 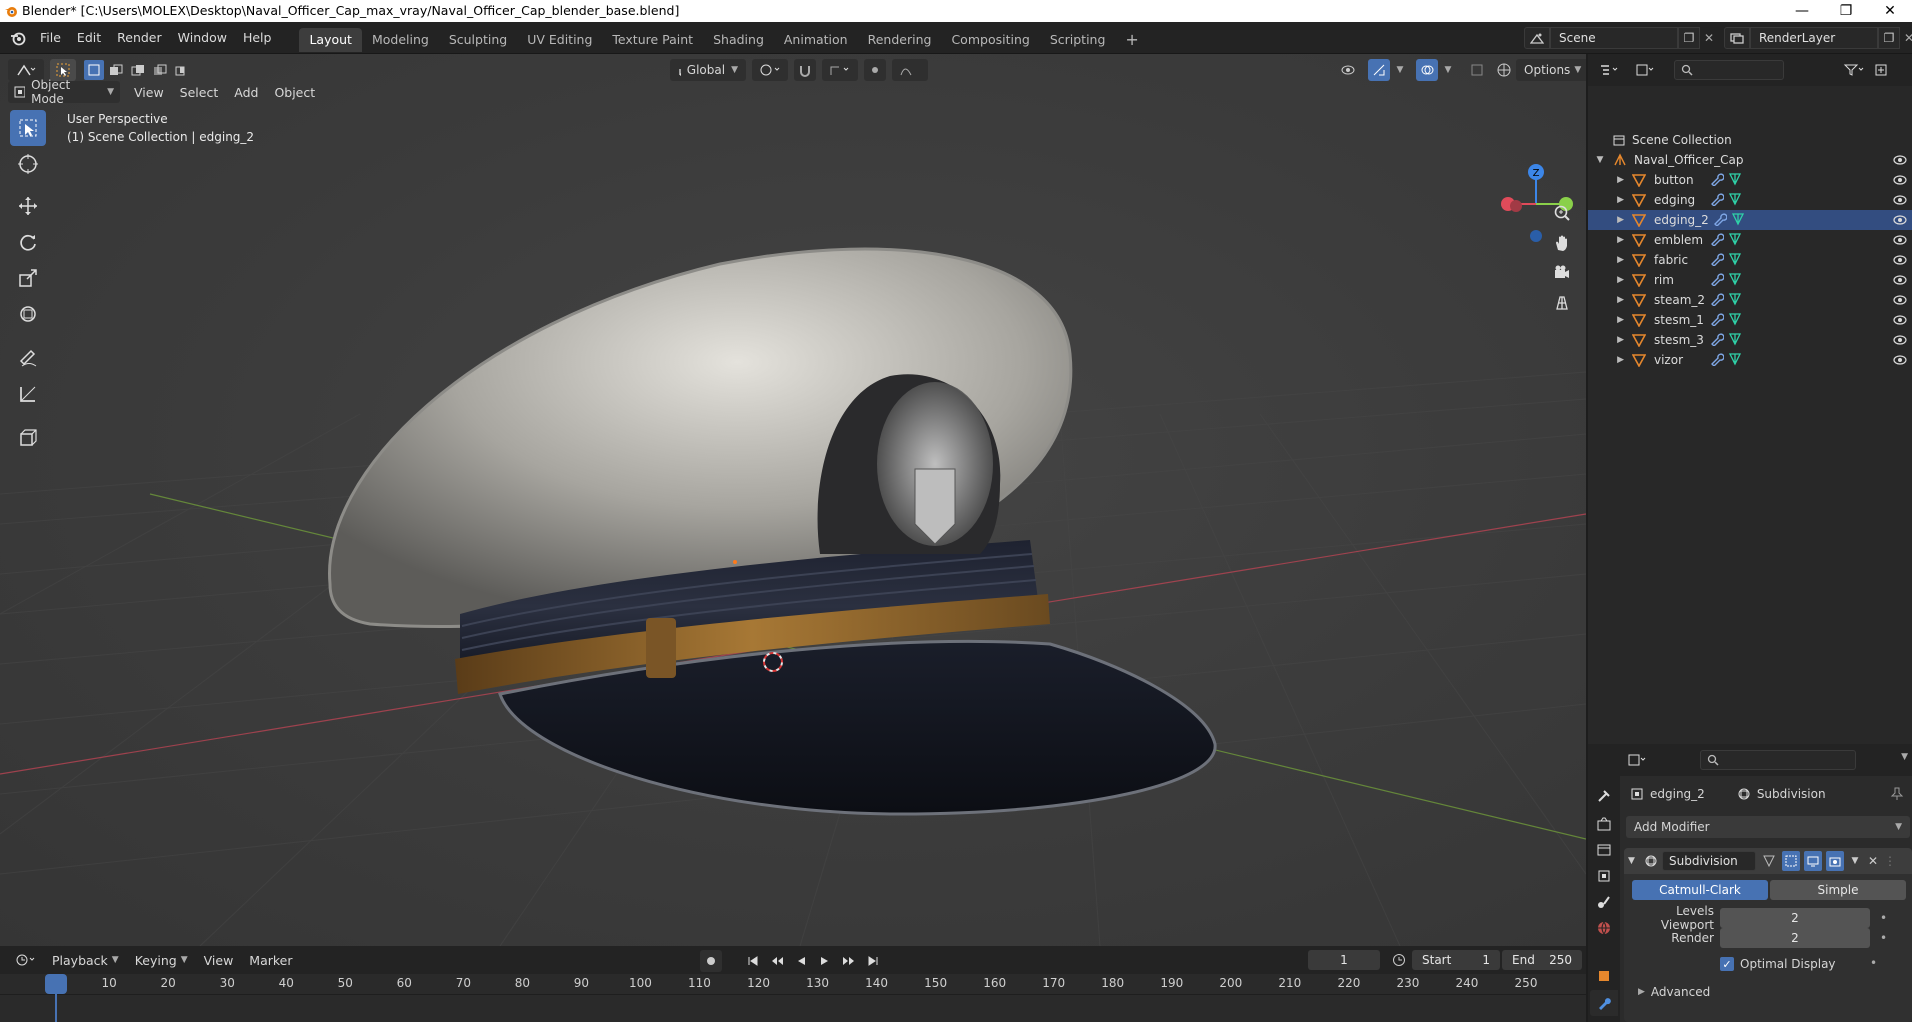 What do you see at coordinates (1769, 861) in the screenshot?
I see `edit-mode-toggle-icon` at bounding box center [1769, 861].